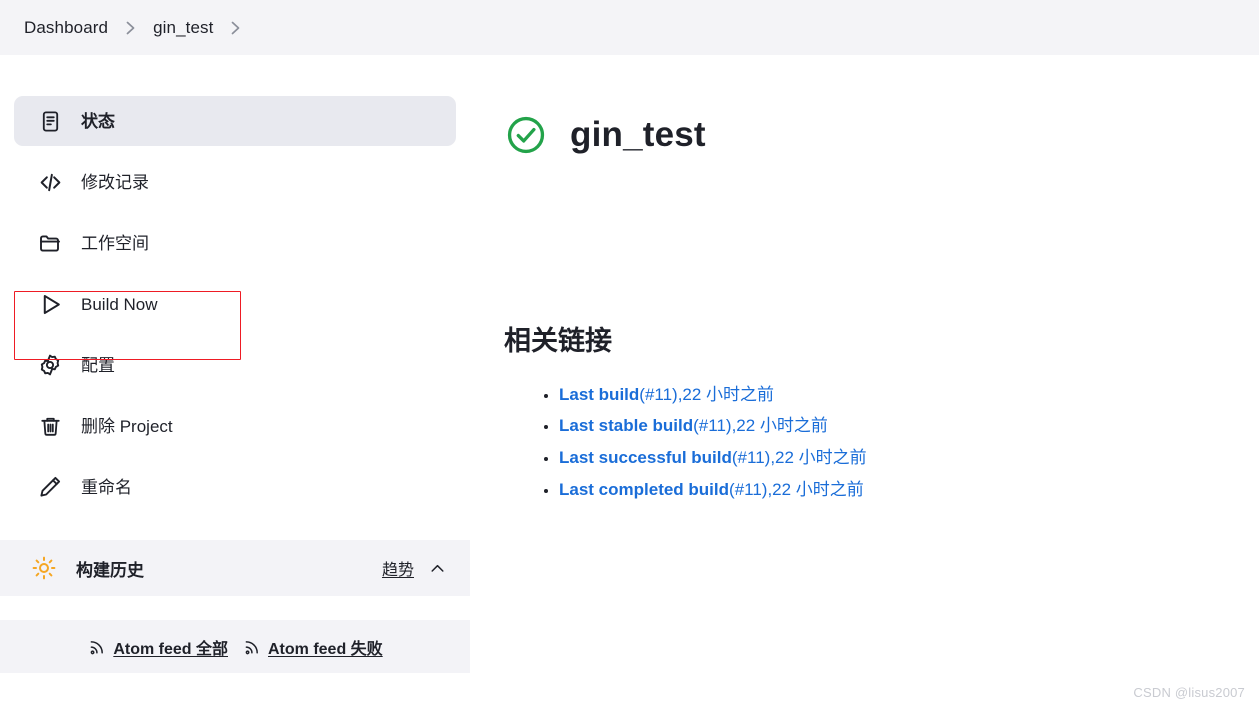  What do you see at coordinates (183, 28) in the screenshot?
I see `breadcrumb-item-gin-test: gin_test` at bounding box center [183, 28].